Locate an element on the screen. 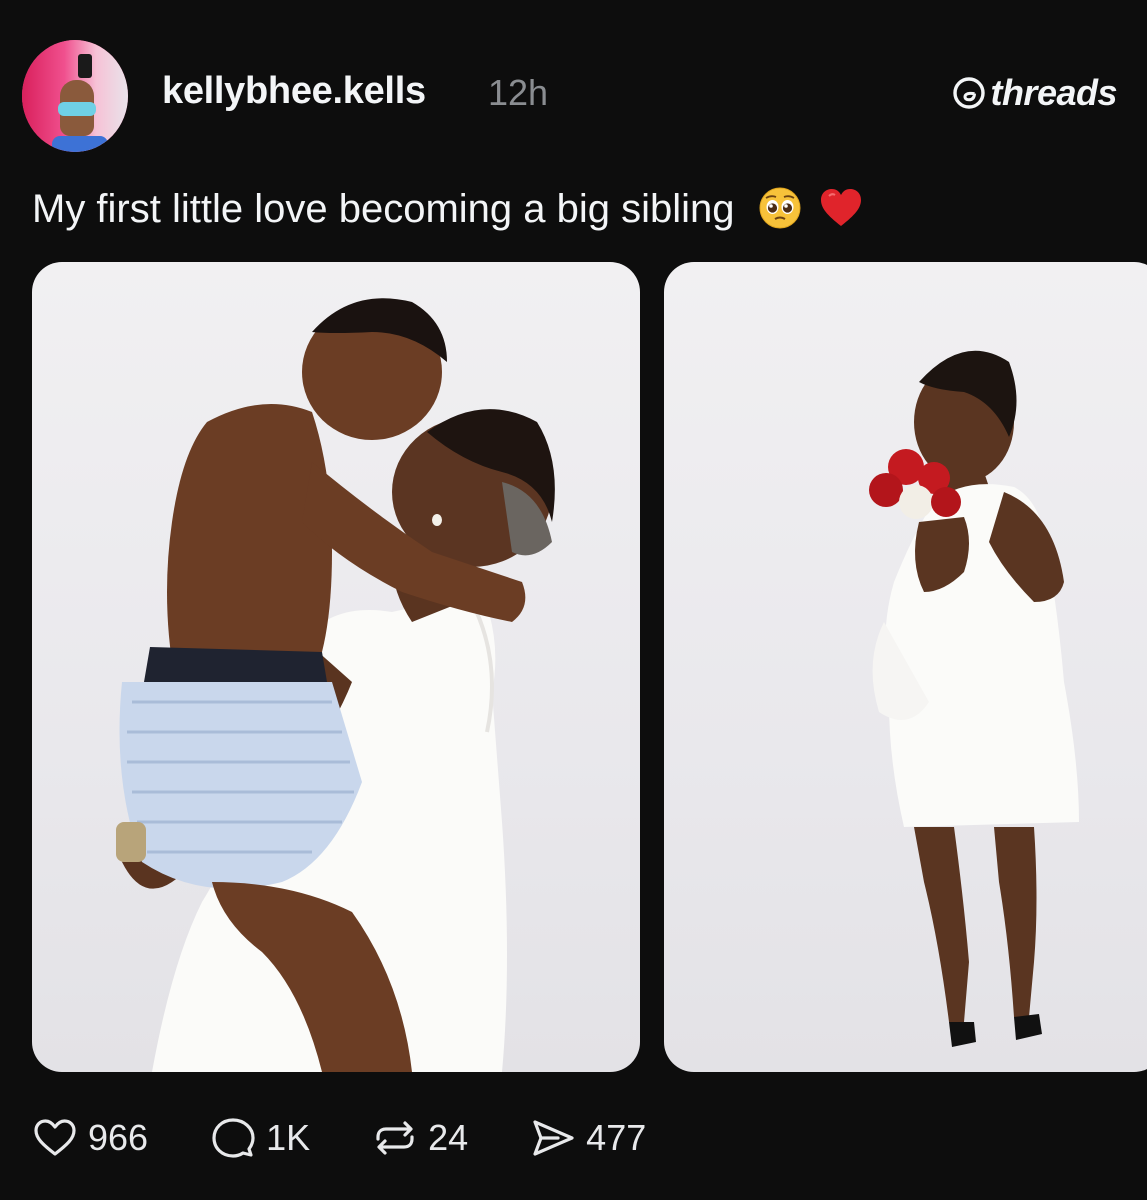  comment-icon is located at coordinates (233, 1138).